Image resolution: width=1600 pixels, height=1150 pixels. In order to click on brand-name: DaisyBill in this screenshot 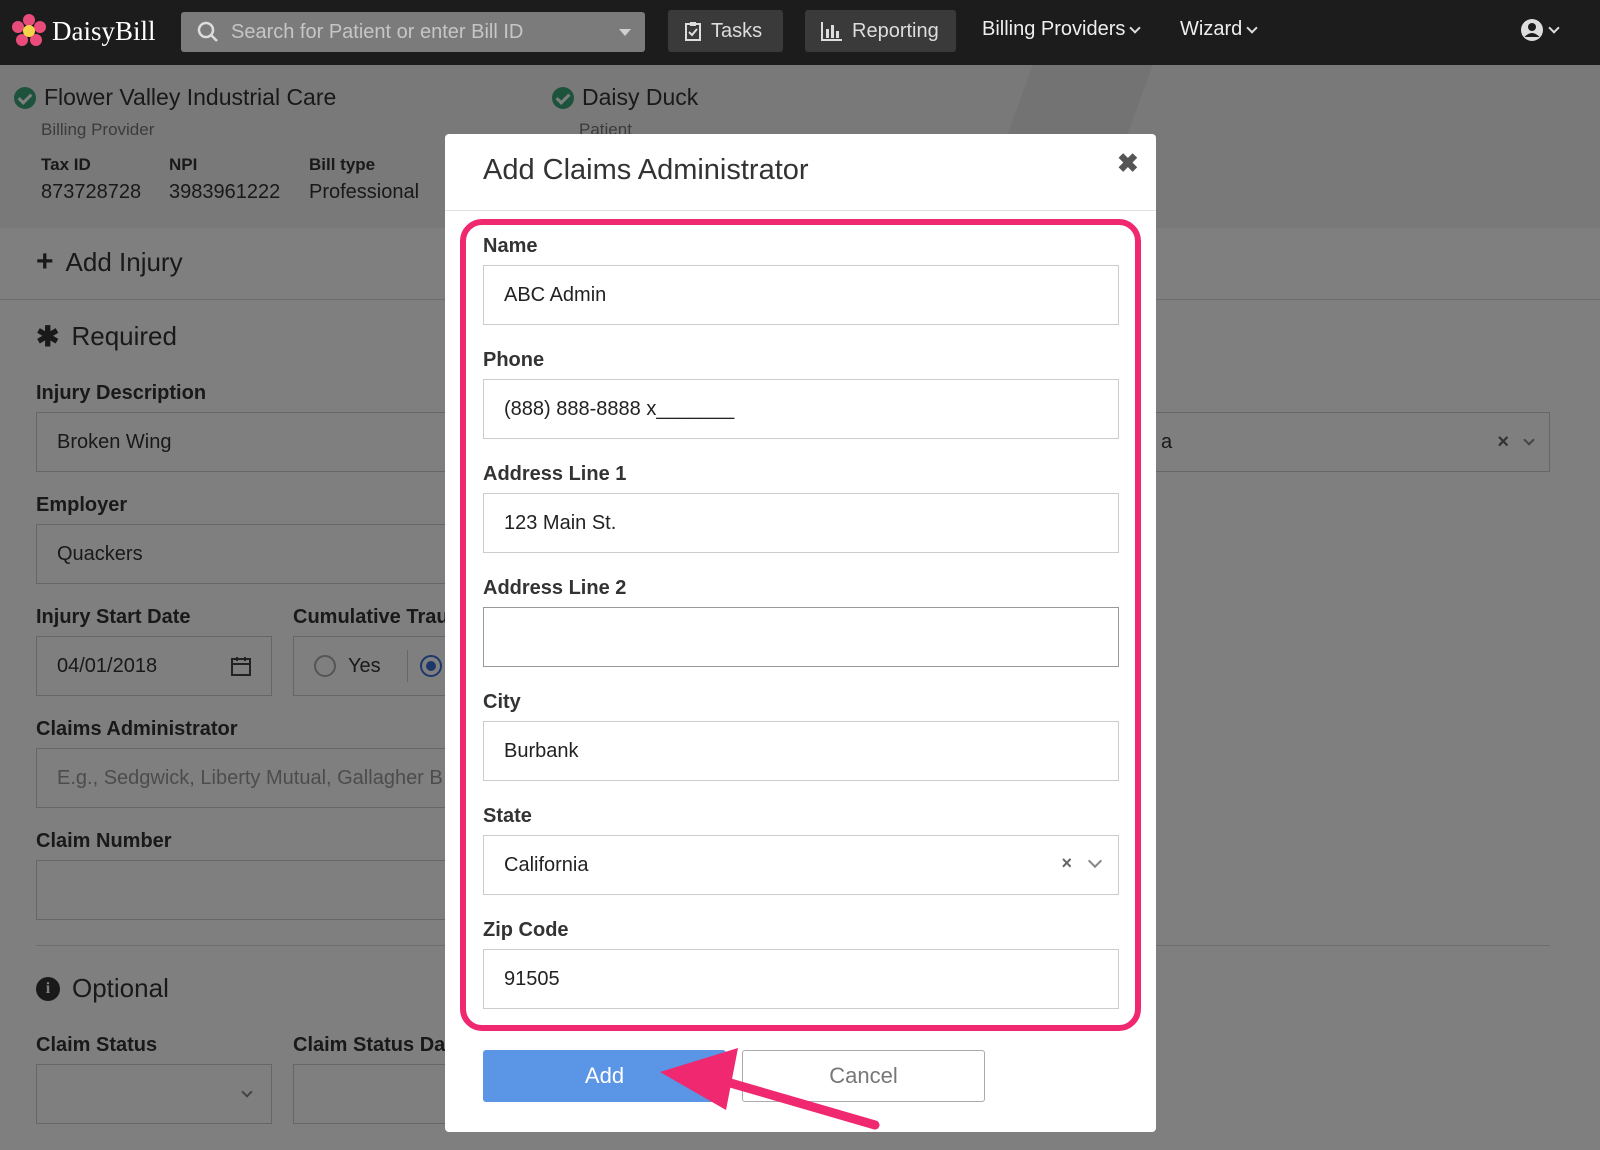, I will do `click(104, 30)`.